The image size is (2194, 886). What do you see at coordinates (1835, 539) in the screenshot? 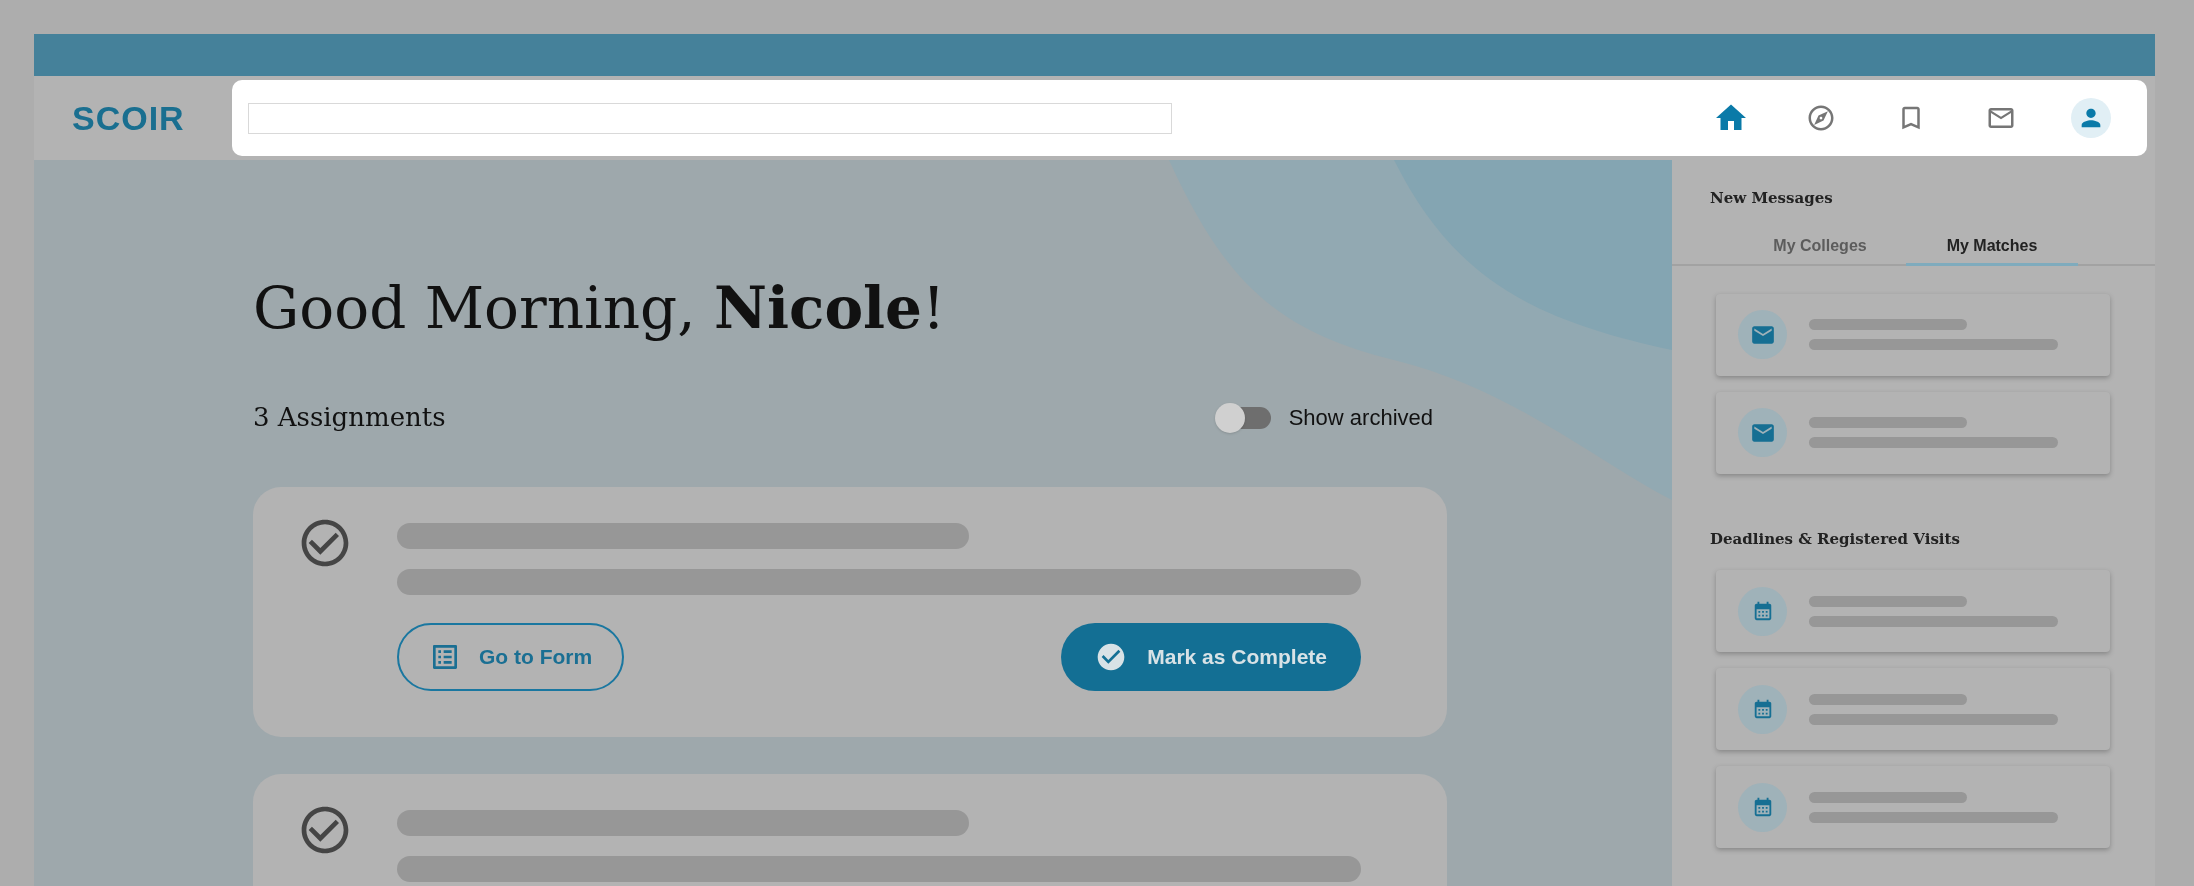
I see `section-title: Deadlines & Registered Visits` at bounding box center [1835, 539].